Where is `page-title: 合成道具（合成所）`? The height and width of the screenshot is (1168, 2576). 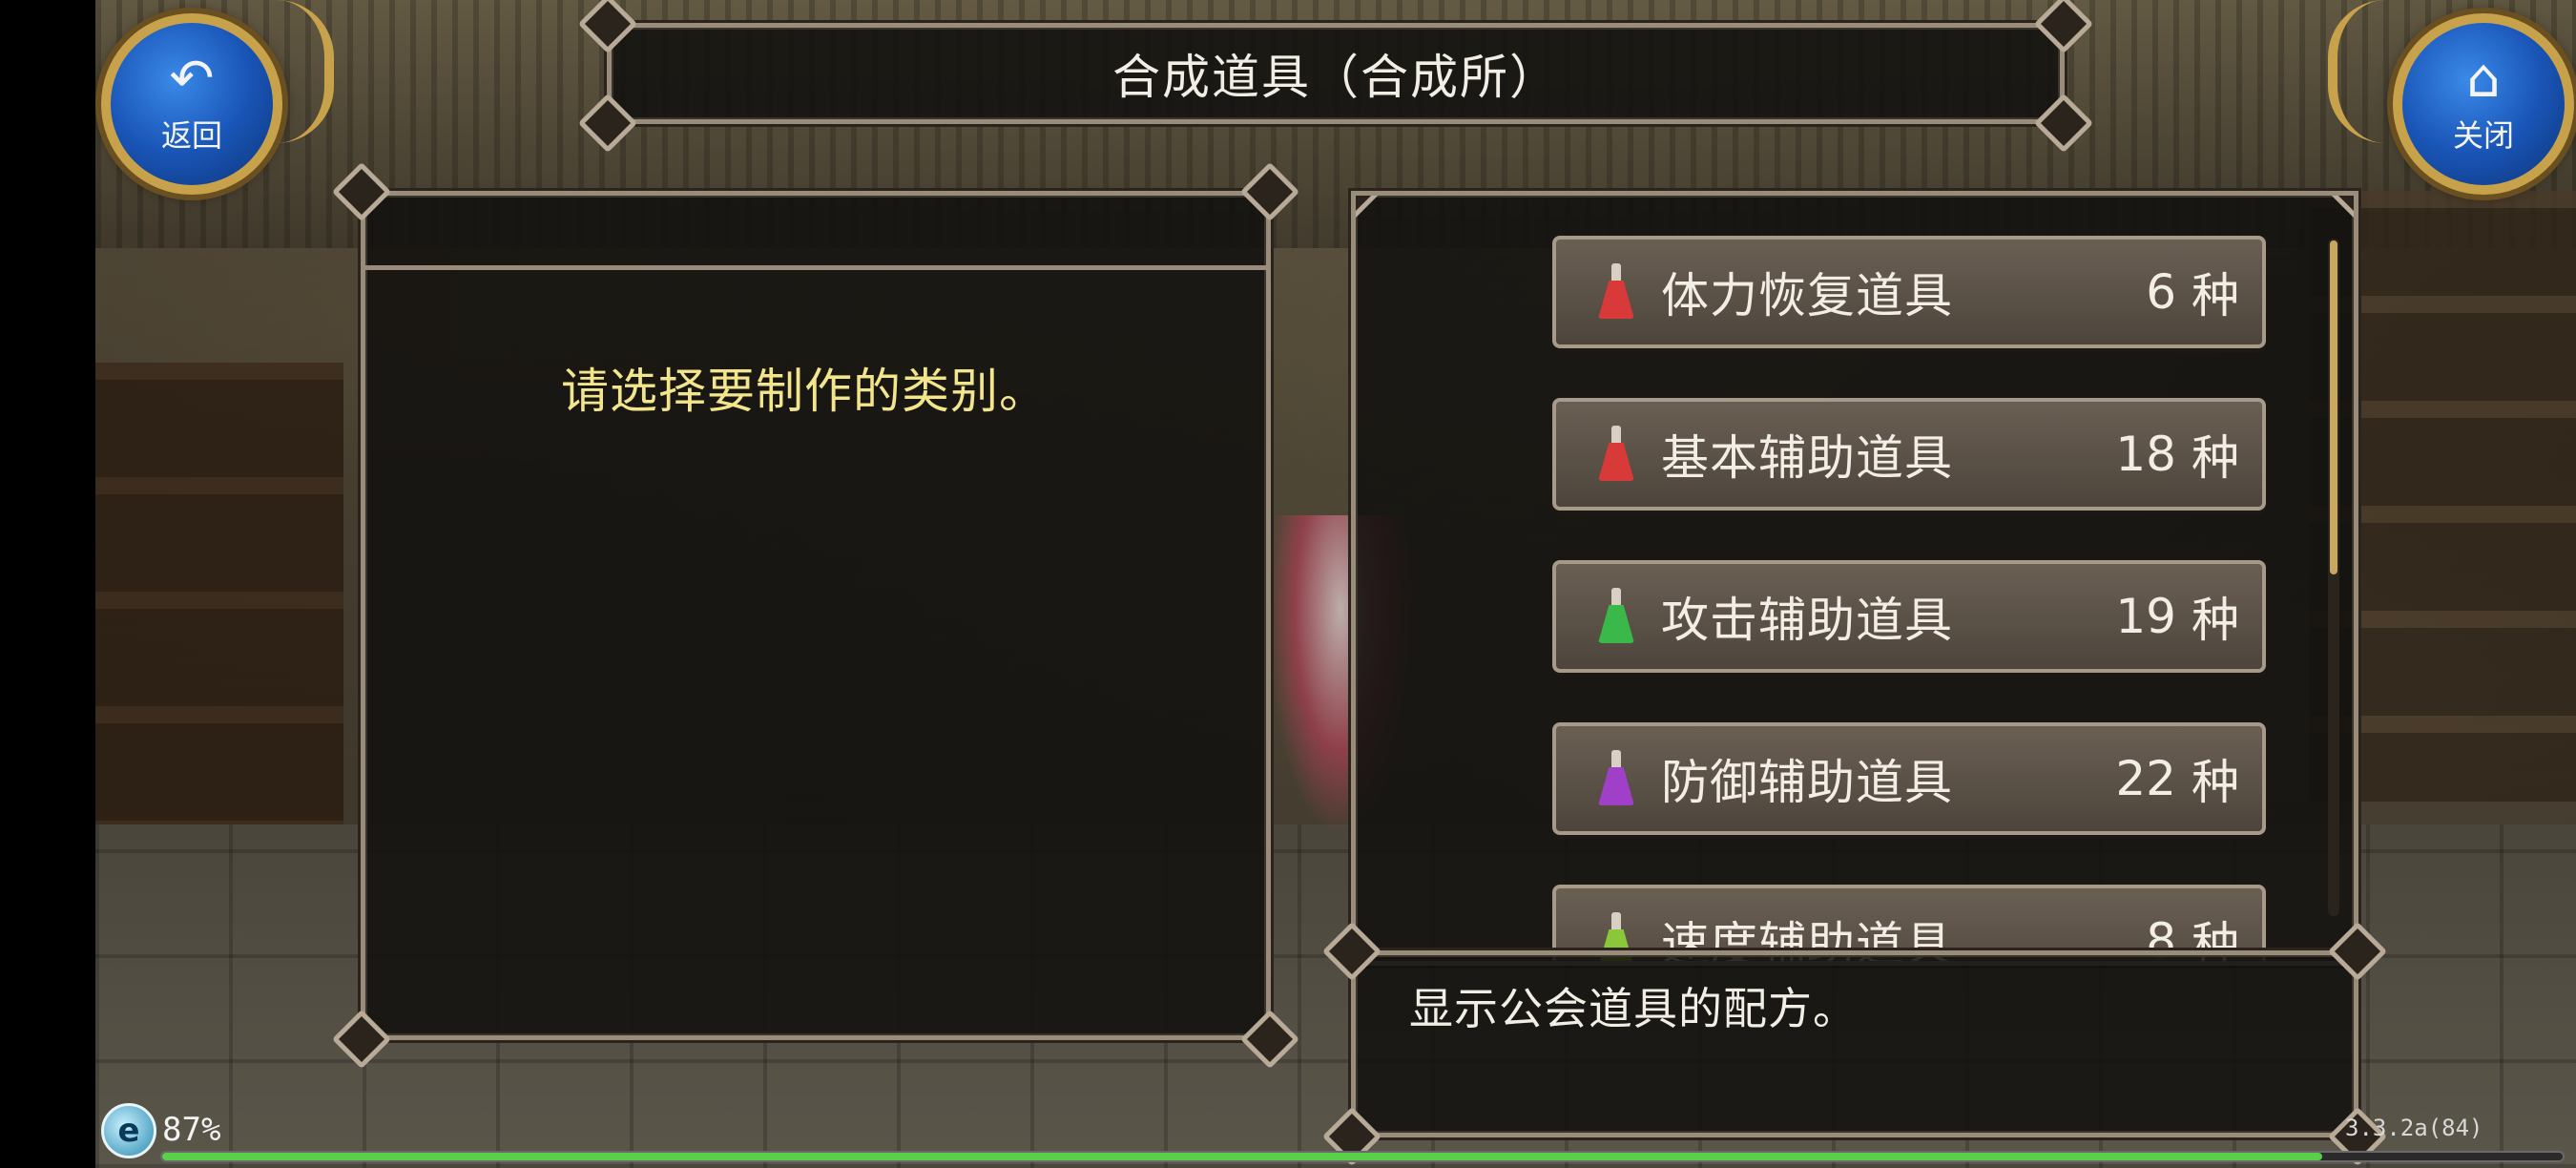 page-title: 合成道具（合成所） is located at coordinates (1335, 77).